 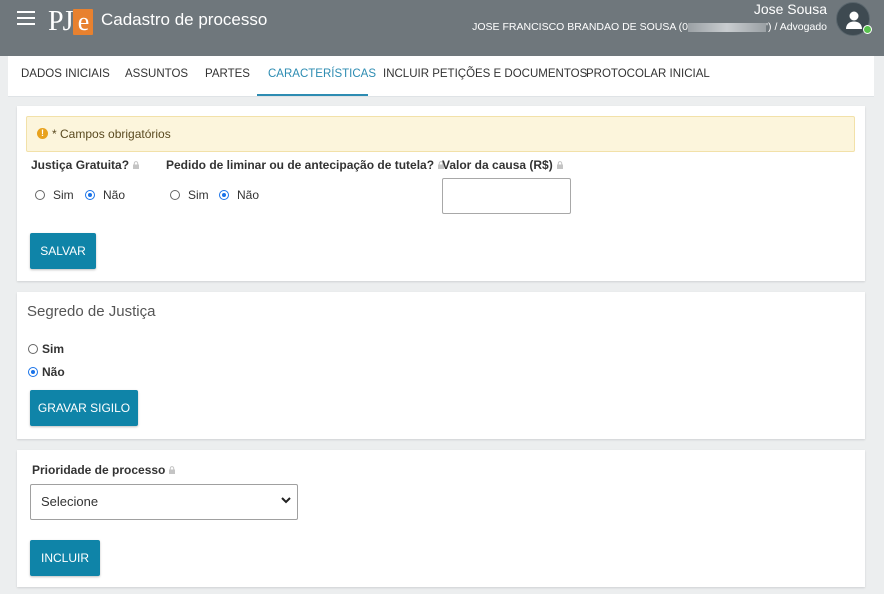 What do you see at coordinates (312, 95) in the screenshot?
I see `active-tab-indicator` at bounding box center [312, 95].